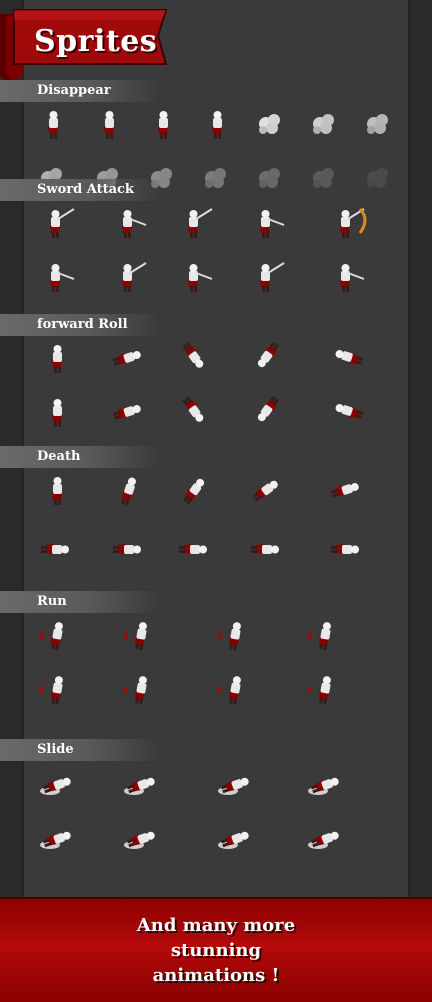 This screenshot has width=432, height=1002. I want to click on footer-line-1: And many more, so click(216, 925).